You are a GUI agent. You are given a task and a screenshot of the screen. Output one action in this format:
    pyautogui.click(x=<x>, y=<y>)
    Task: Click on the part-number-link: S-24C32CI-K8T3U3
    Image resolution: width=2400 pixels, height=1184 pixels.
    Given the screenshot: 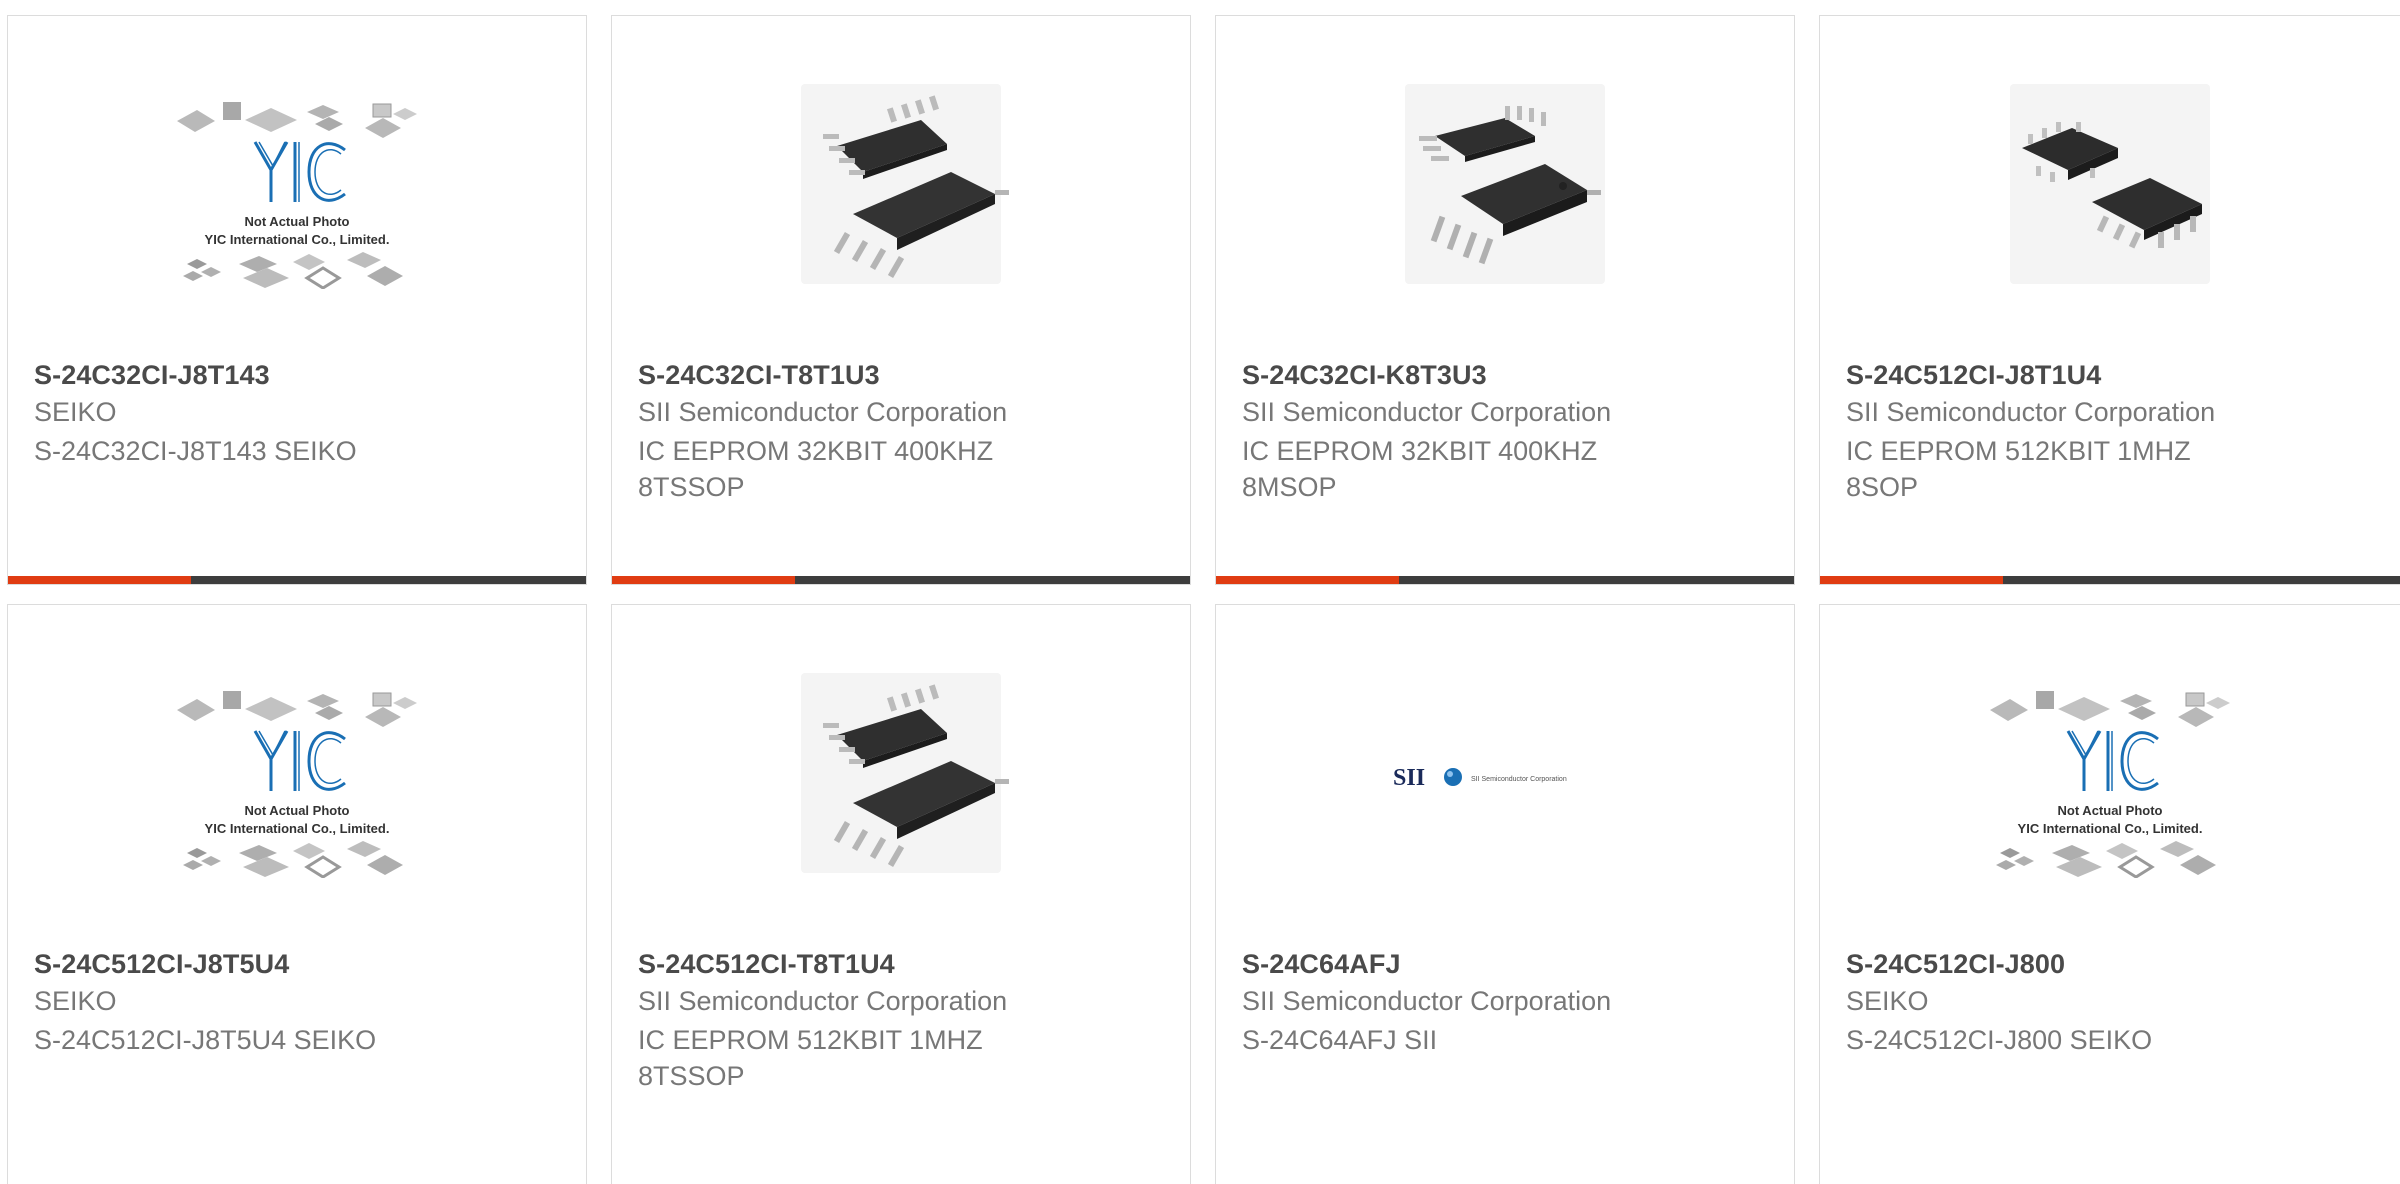 What is the action you would take?
    pyautogui.click(x=1364, y=375)
    